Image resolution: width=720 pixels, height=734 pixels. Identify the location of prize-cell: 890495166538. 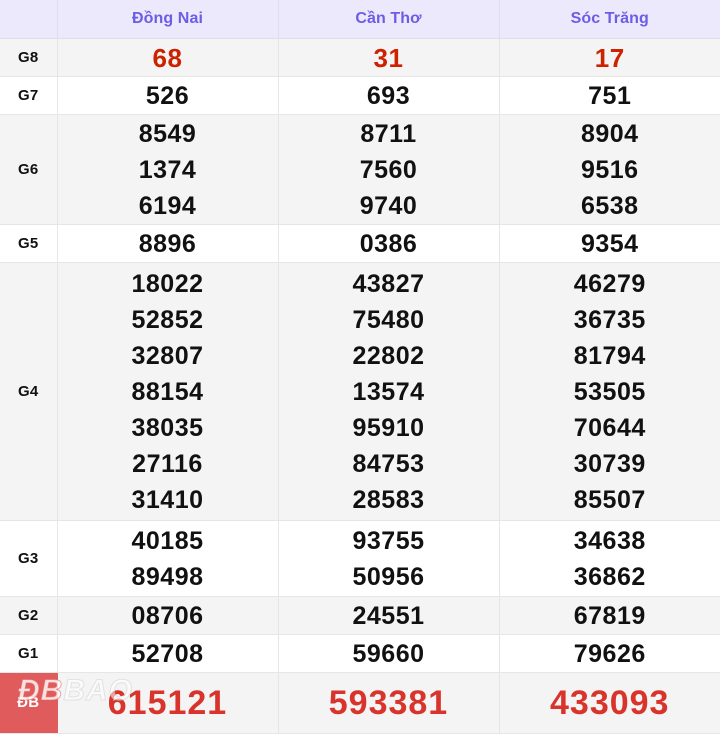
(609, 170).